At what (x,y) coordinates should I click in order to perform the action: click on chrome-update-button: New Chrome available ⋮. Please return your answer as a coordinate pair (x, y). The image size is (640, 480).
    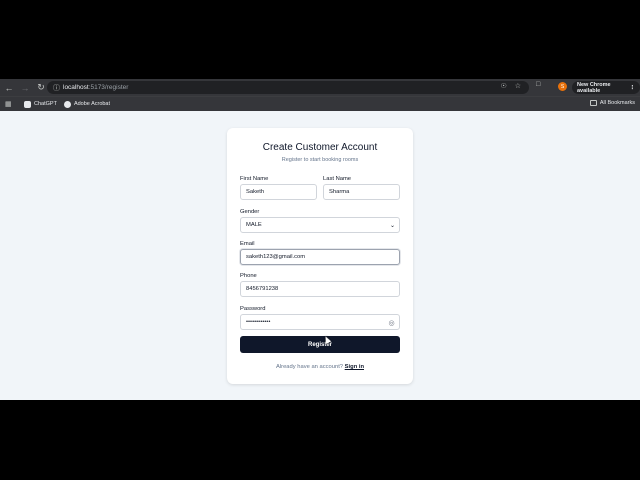
    Looking at the image, I should click on (606, 87).